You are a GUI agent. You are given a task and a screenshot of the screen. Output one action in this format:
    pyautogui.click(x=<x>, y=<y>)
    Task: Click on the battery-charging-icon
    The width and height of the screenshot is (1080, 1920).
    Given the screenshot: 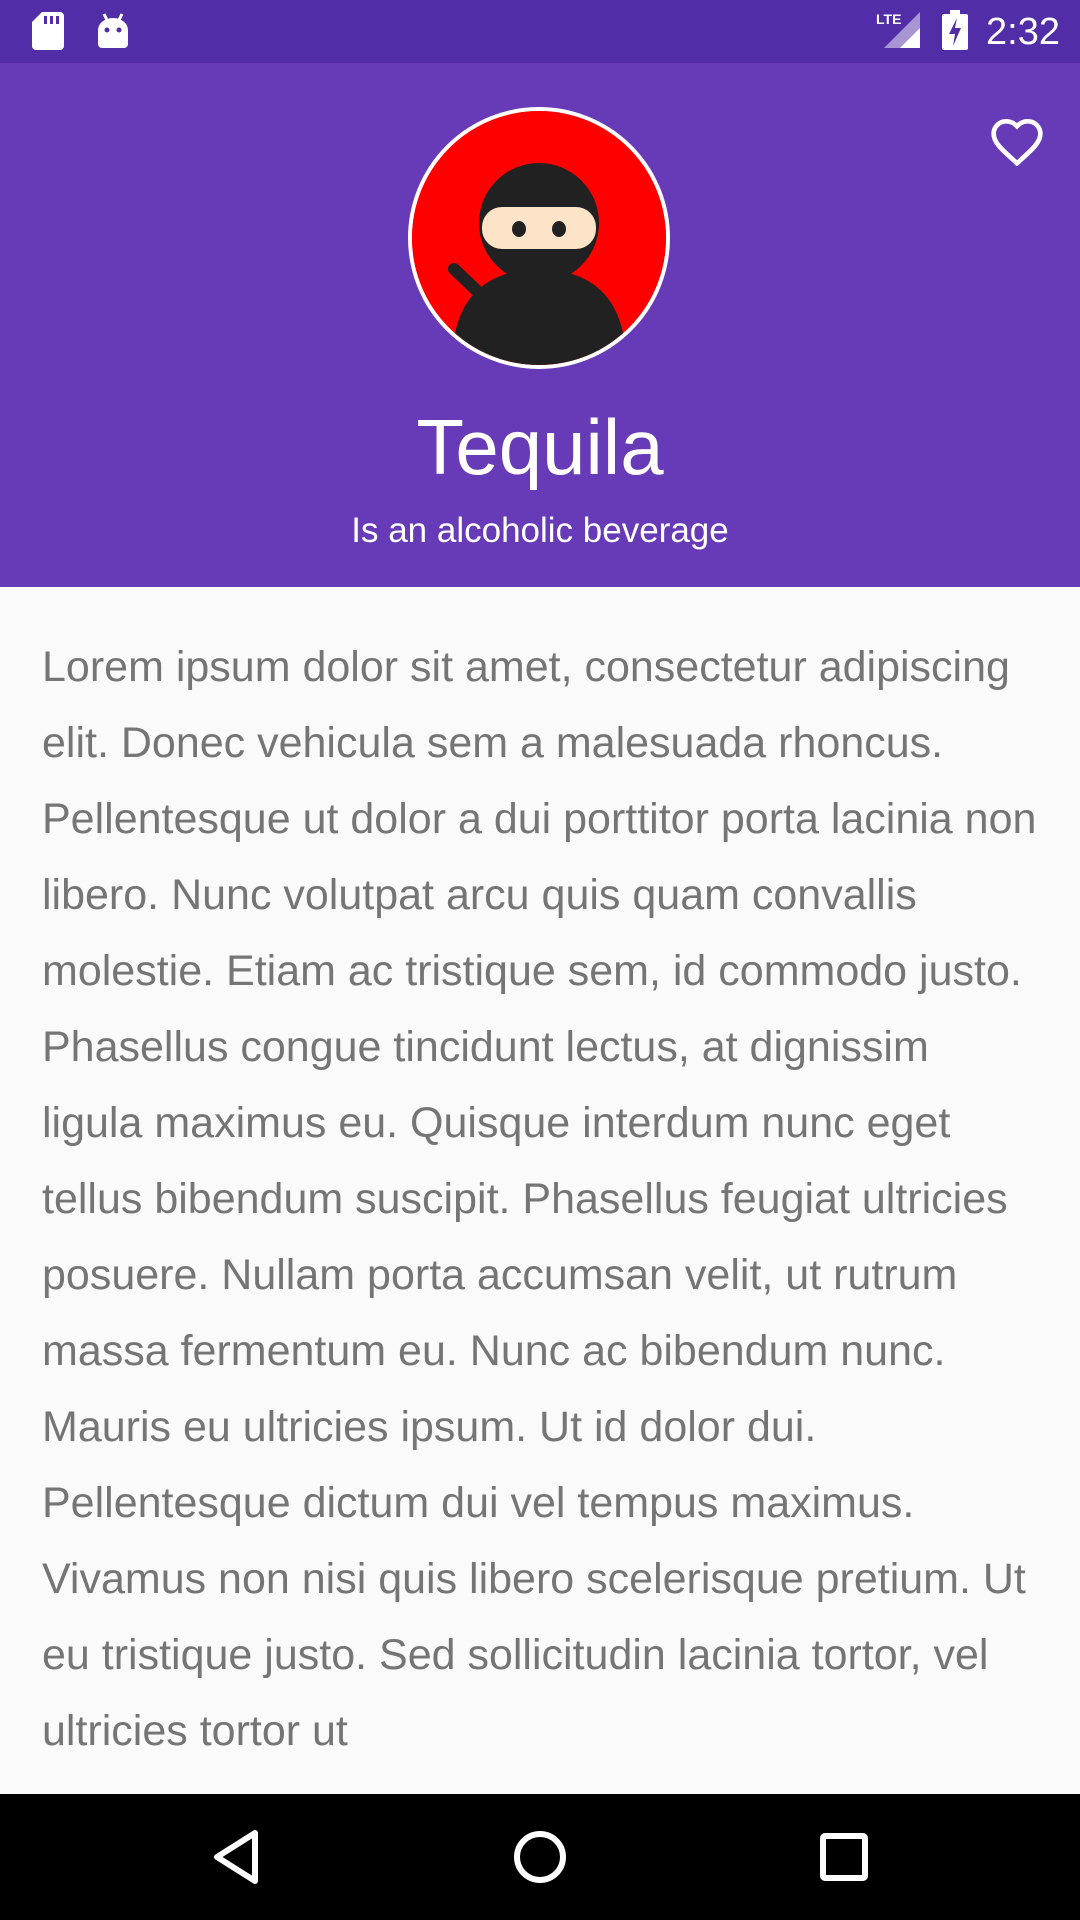 What is the action you would take?
    pyautogui.click(x=955, y=32)
    